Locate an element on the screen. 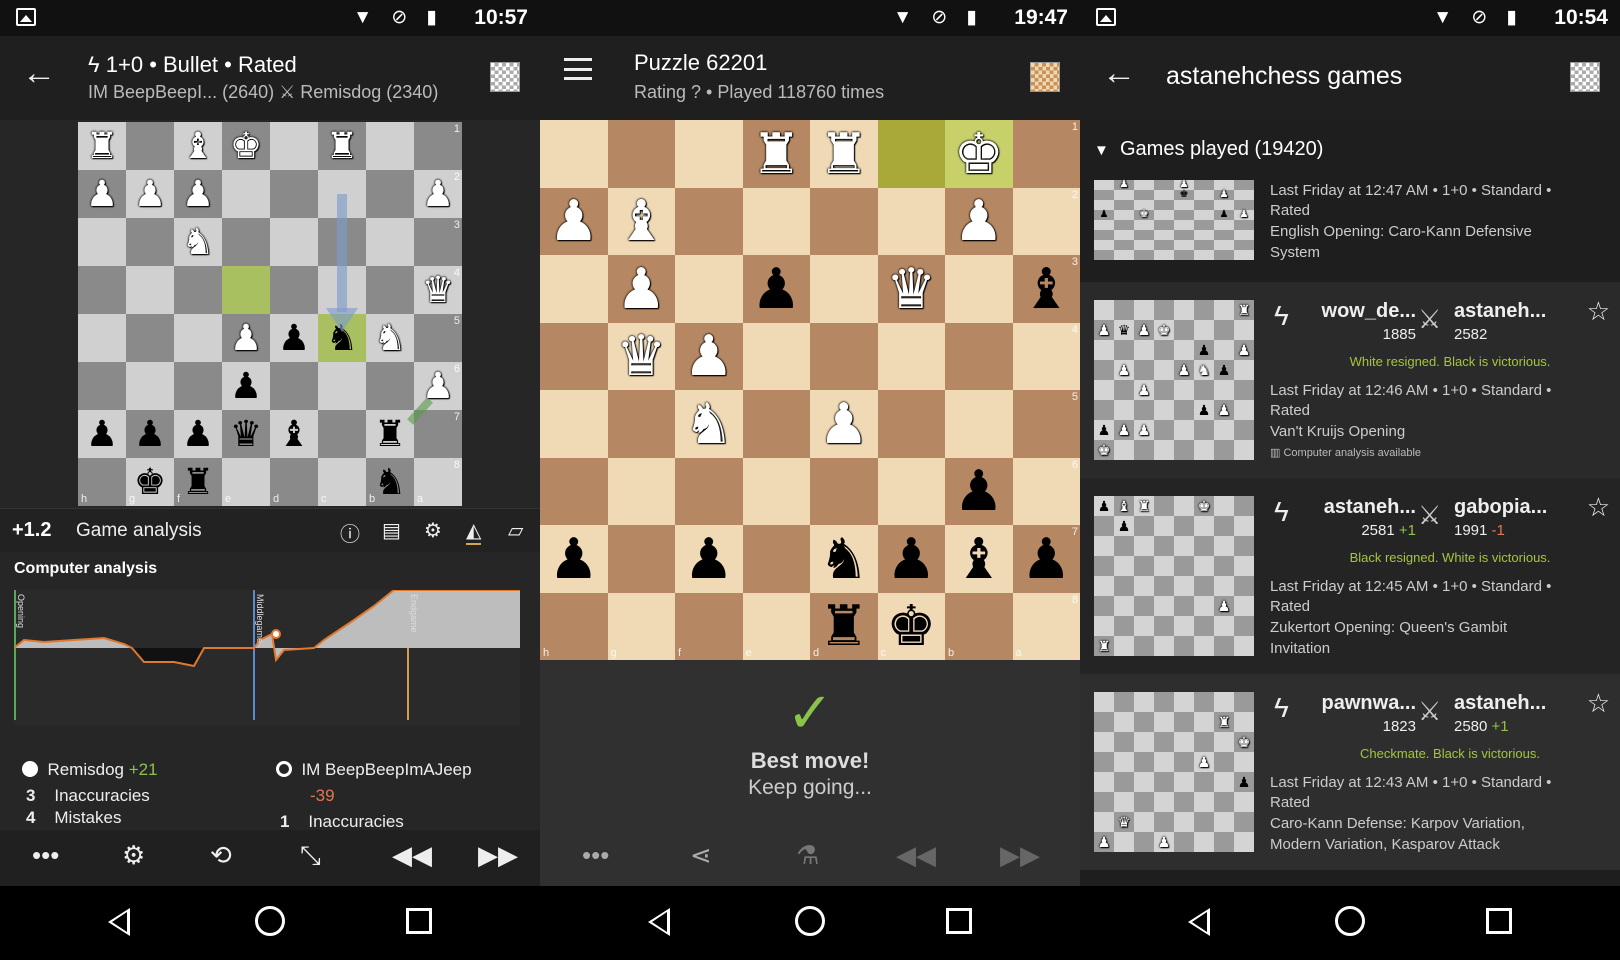 This screenshot has width=1620, height=960. board-square: ♞ is located at coordinates (390, 338).